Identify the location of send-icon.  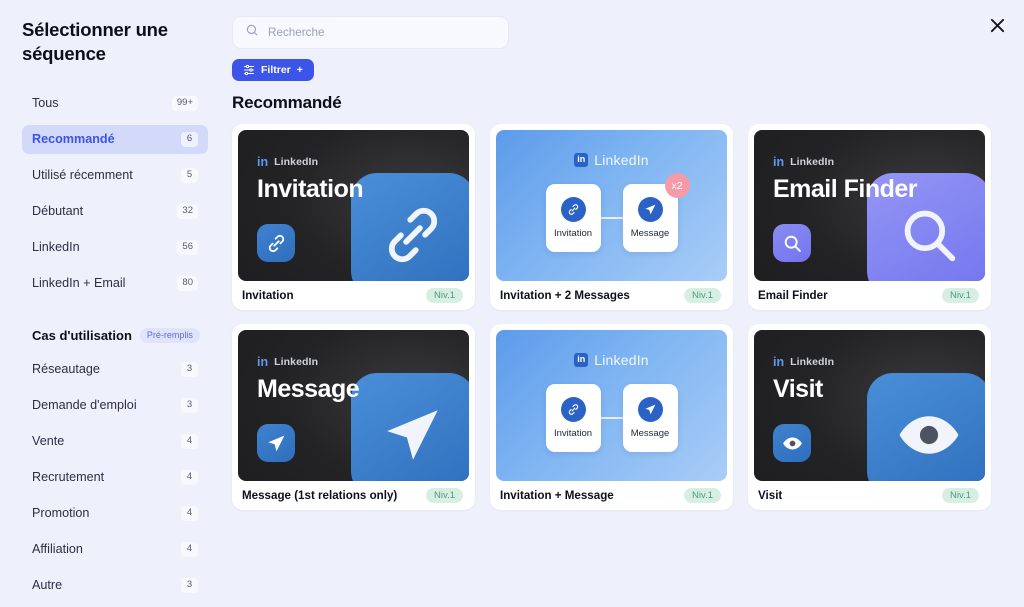
(276, 443).